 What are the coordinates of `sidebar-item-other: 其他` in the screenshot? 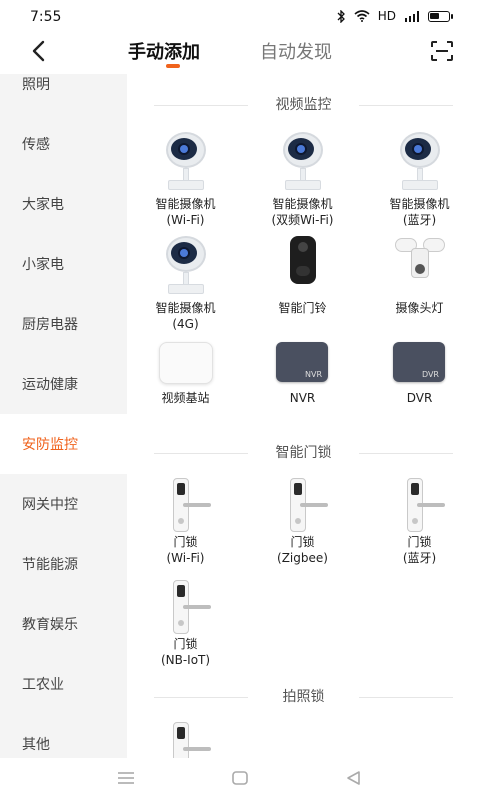 It's located at (63, 736).